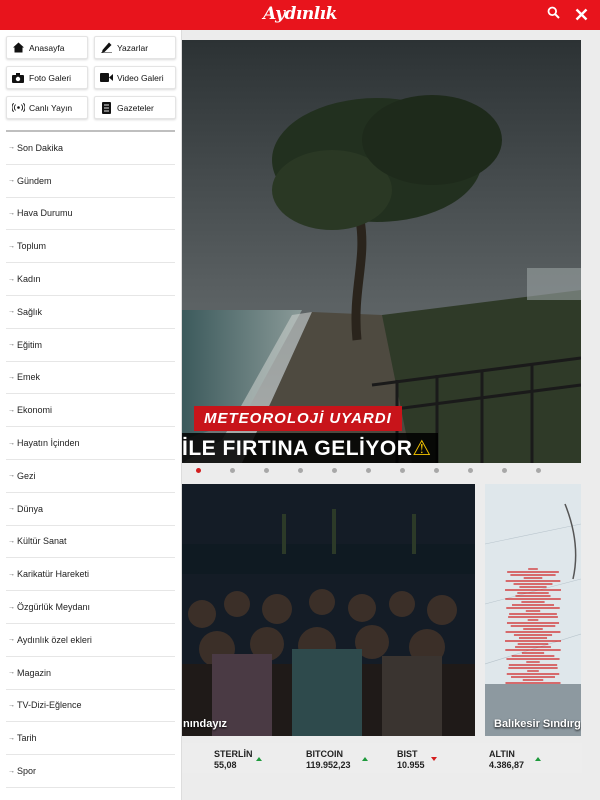 The image size is (600, 800). I want to click on menu-item-label: Kadın, so click(29, 279).